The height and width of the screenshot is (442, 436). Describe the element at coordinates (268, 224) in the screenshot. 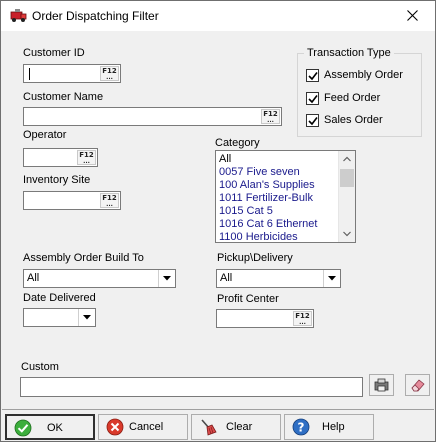

I see `category-item: 1016 Cat 6 Ethernet` at that location.